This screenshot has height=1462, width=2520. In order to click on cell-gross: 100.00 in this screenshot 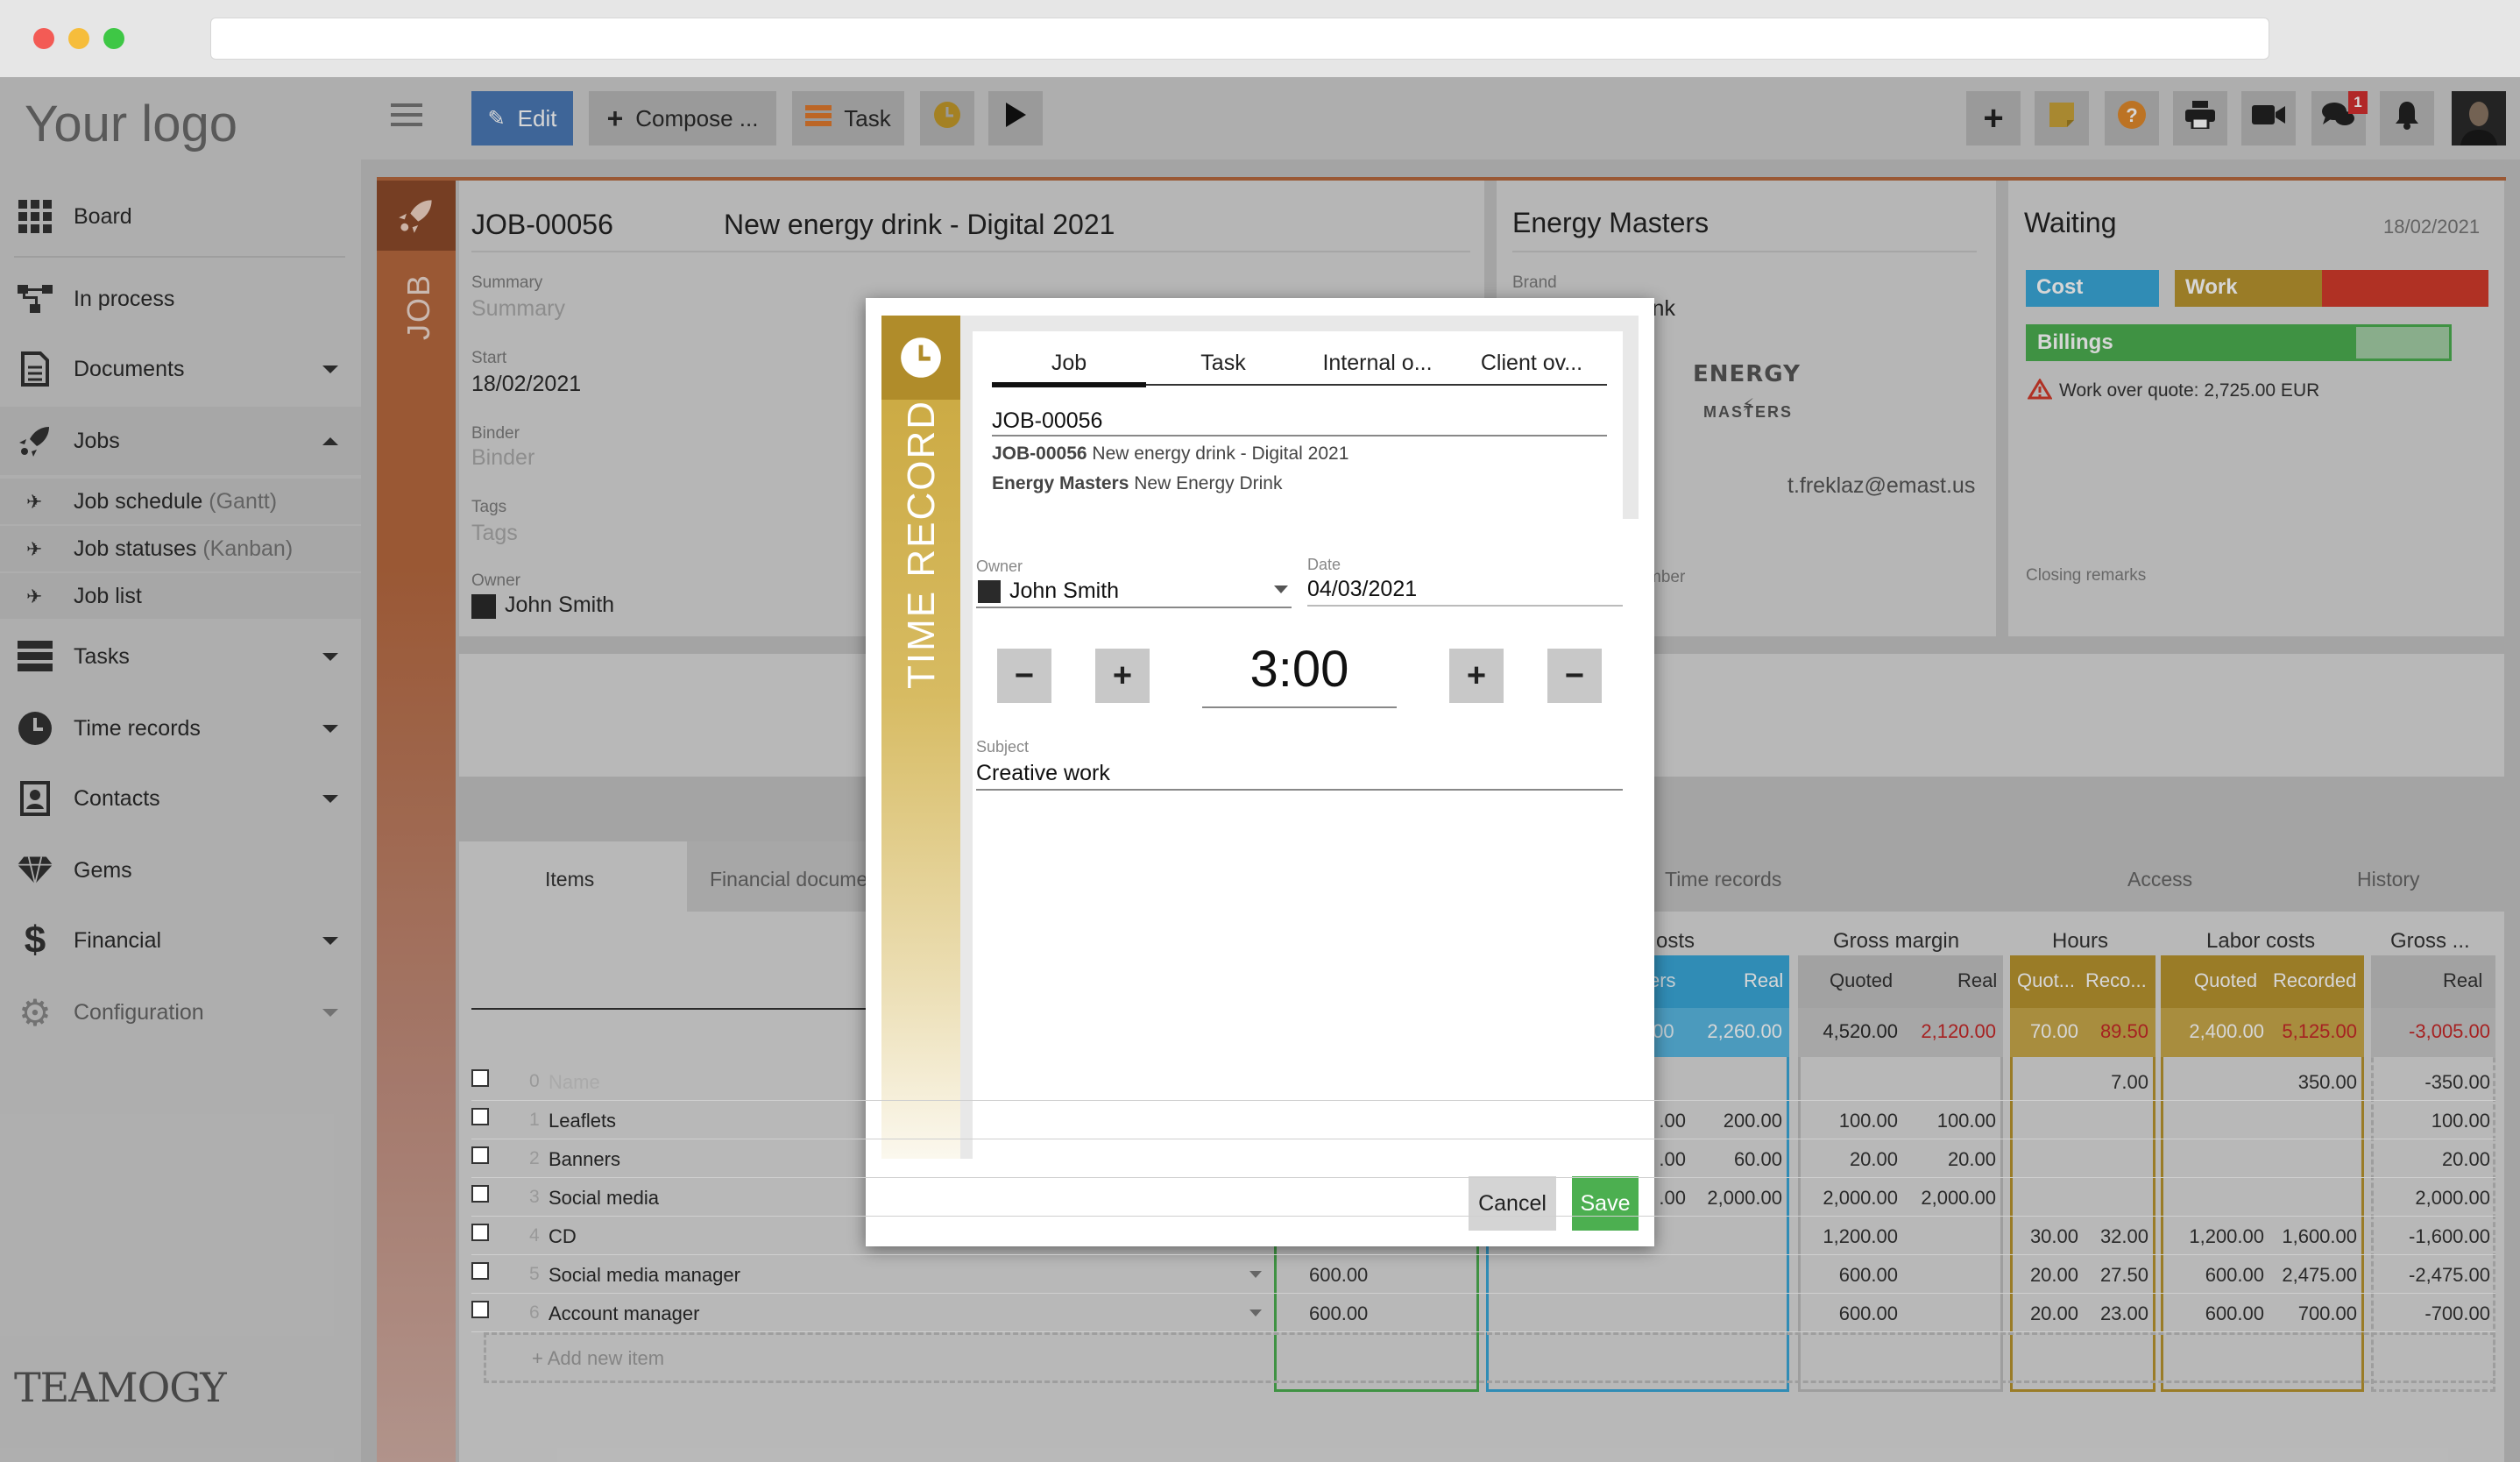, I will do `click(2460, 1121)`.